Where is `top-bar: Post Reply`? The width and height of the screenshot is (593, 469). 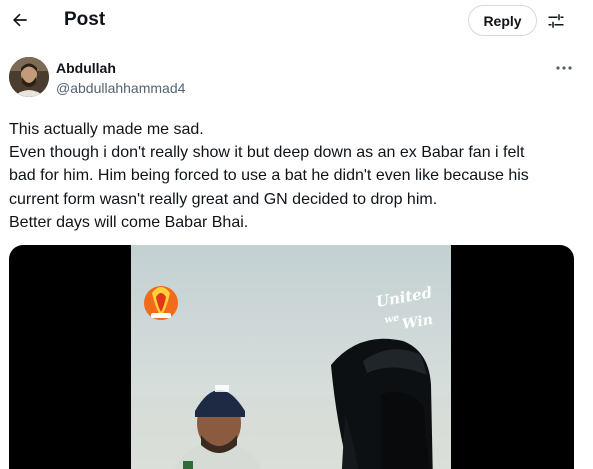
top-bar: Post Reply is located at coordinates (296, 21).